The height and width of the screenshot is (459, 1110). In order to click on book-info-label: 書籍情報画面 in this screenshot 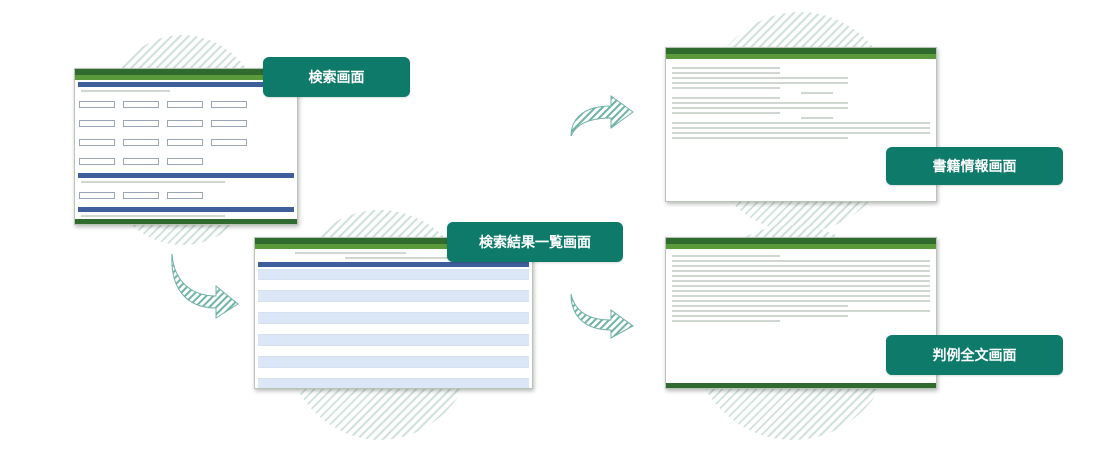, I will do `click(974, 166)`.